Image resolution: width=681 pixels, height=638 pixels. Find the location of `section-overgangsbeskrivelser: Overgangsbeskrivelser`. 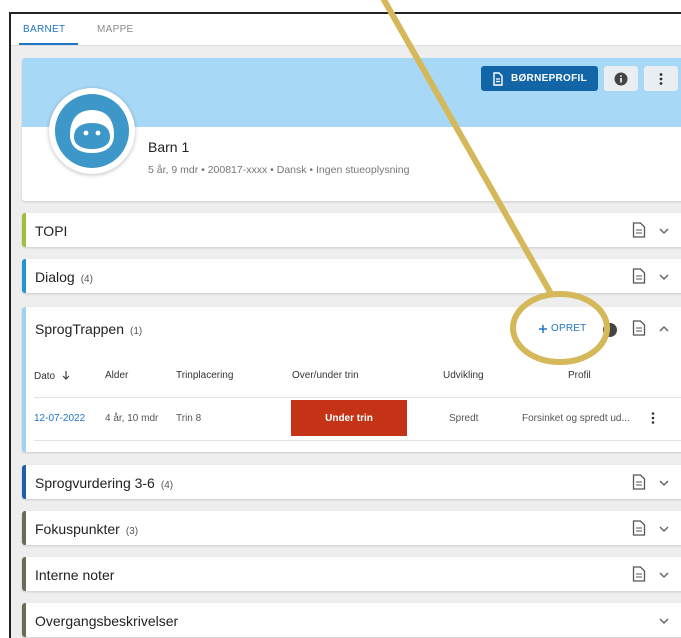

section-overgangsbeskrivelser: Overgangsbeskrivelser is located at coordinates (351, 620).